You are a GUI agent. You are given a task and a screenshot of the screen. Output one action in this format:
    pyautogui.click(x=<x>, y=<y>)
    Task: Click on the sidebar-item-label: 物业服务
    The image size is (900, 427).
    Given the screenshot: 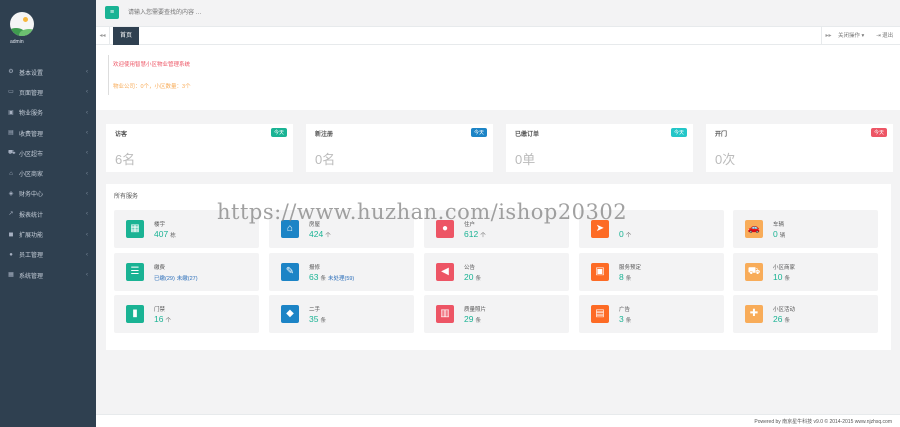 What is the action you would take?
    pyautogui.click(x=31, y=114)
    